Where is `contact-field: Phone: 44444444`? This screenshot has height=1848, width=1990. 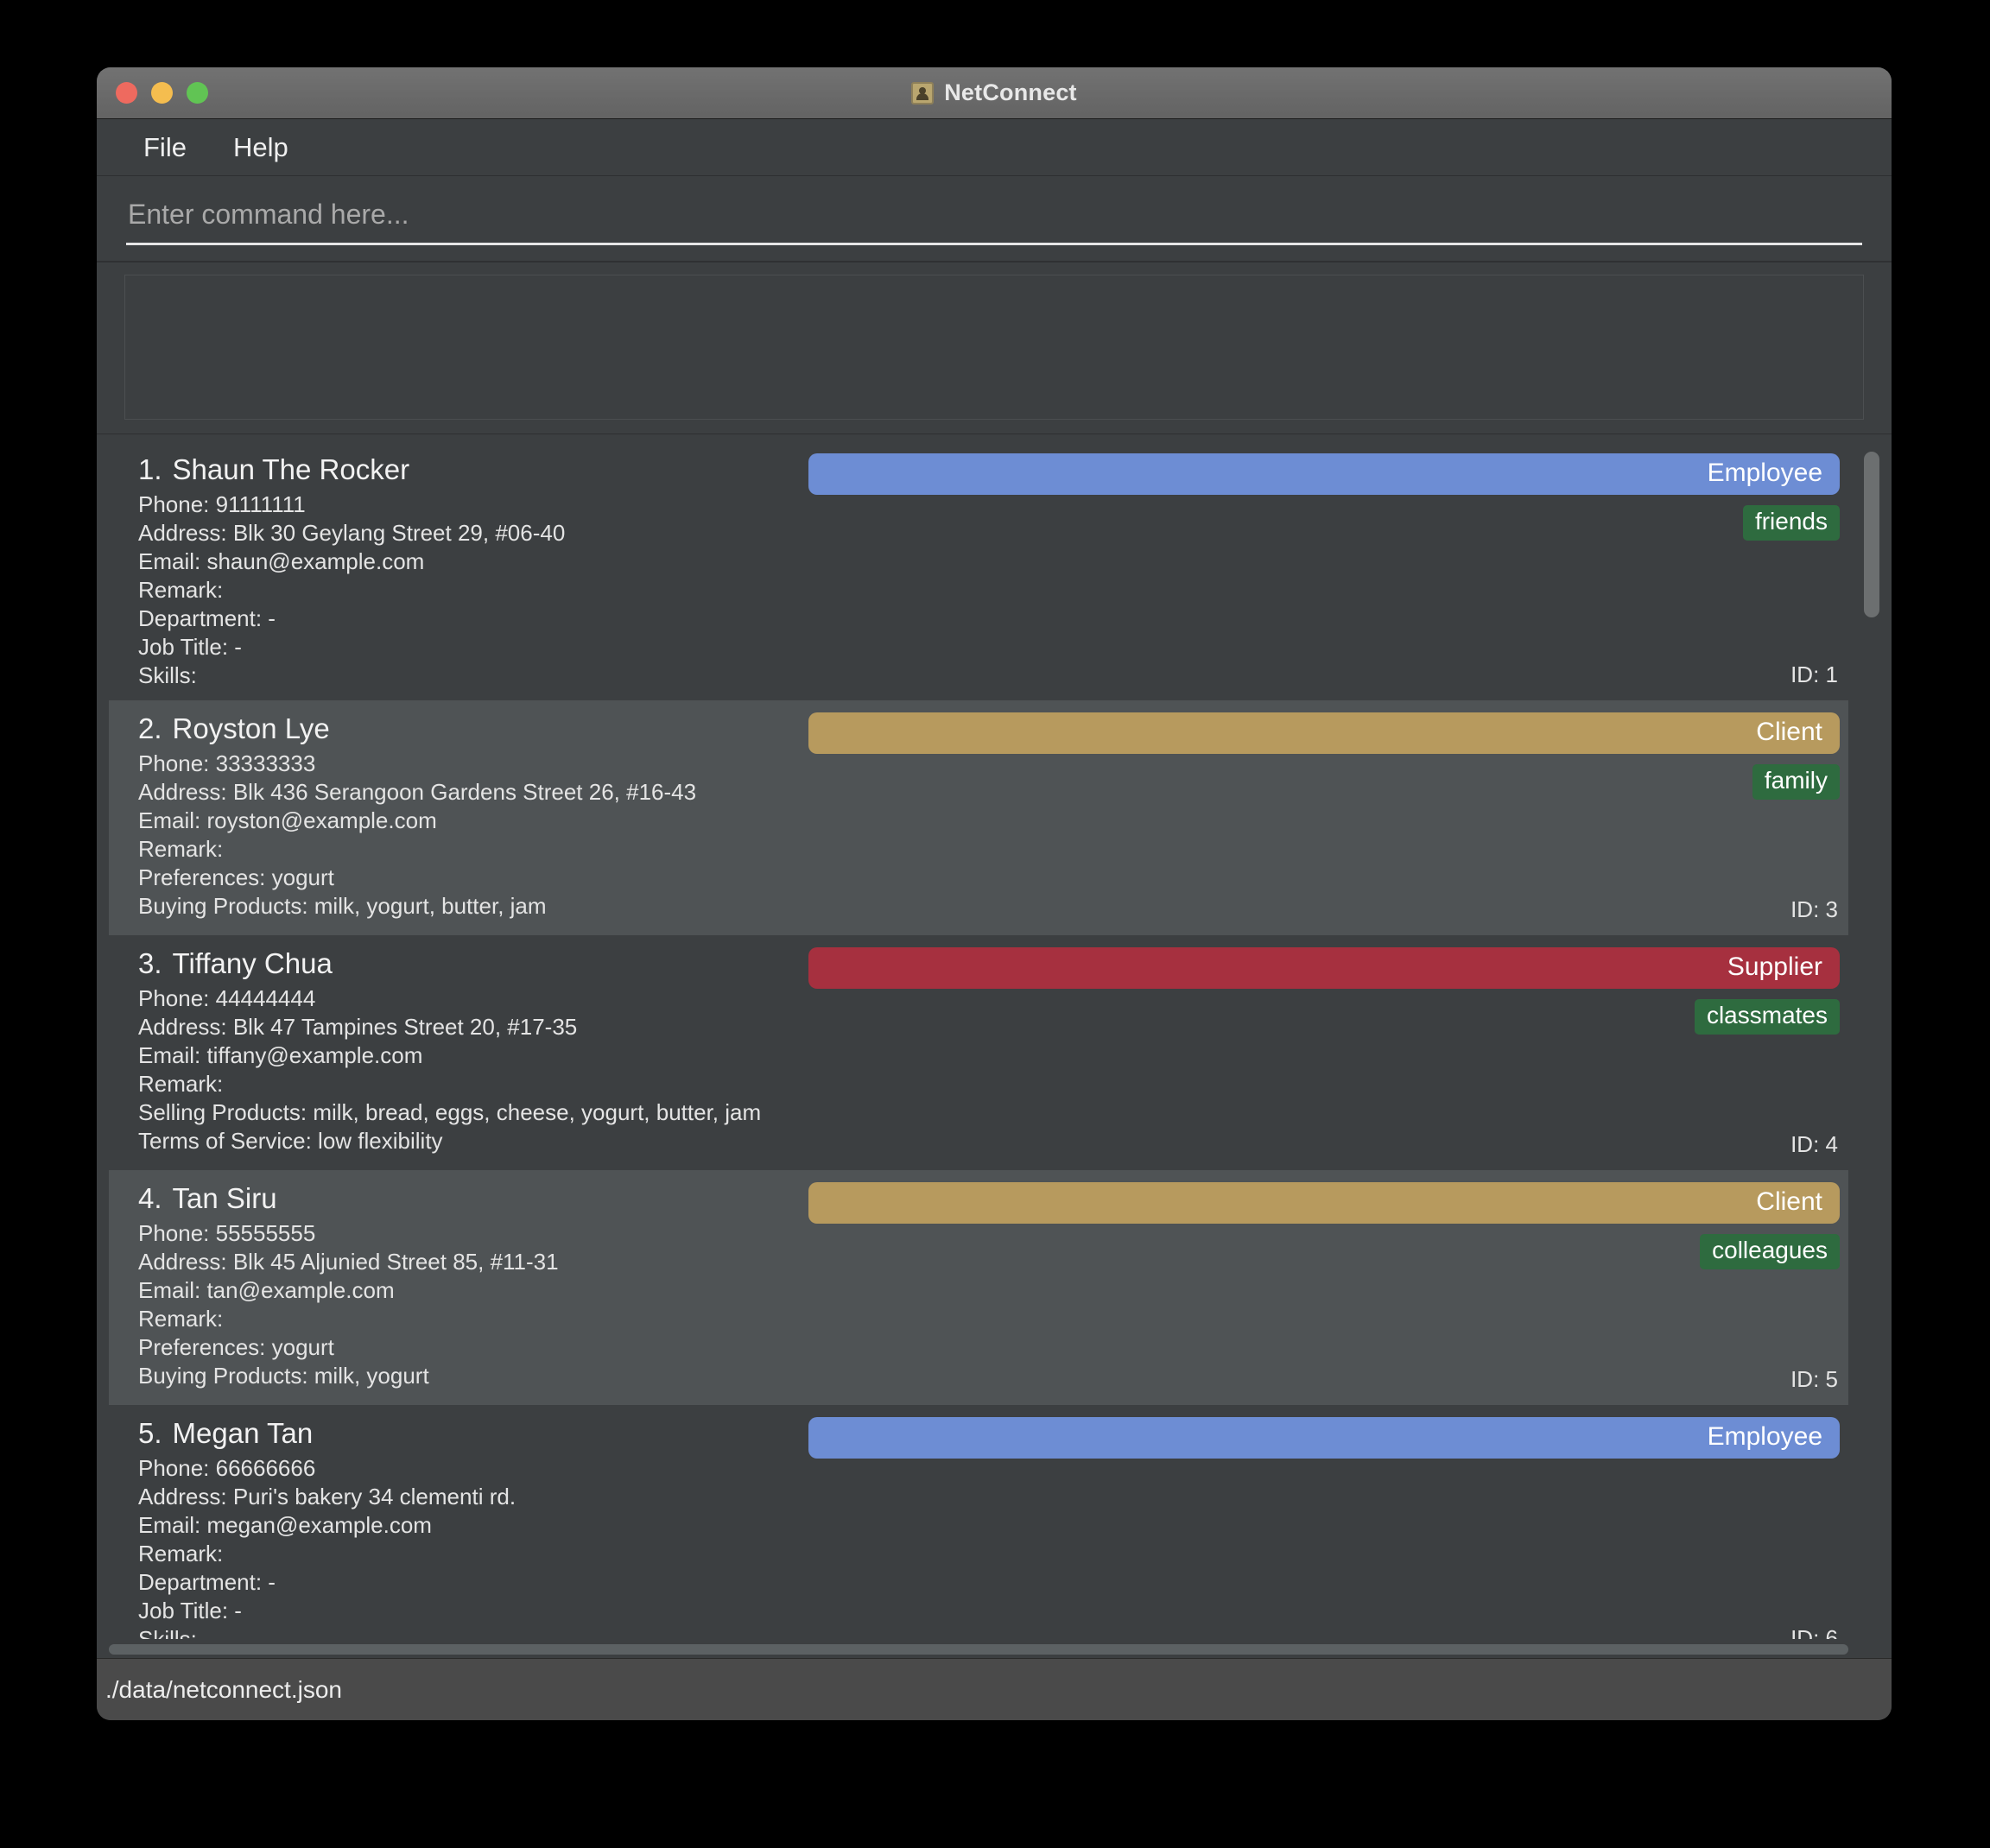
contact-field: Phone: 44444444 is located at coordinates (227, 998).